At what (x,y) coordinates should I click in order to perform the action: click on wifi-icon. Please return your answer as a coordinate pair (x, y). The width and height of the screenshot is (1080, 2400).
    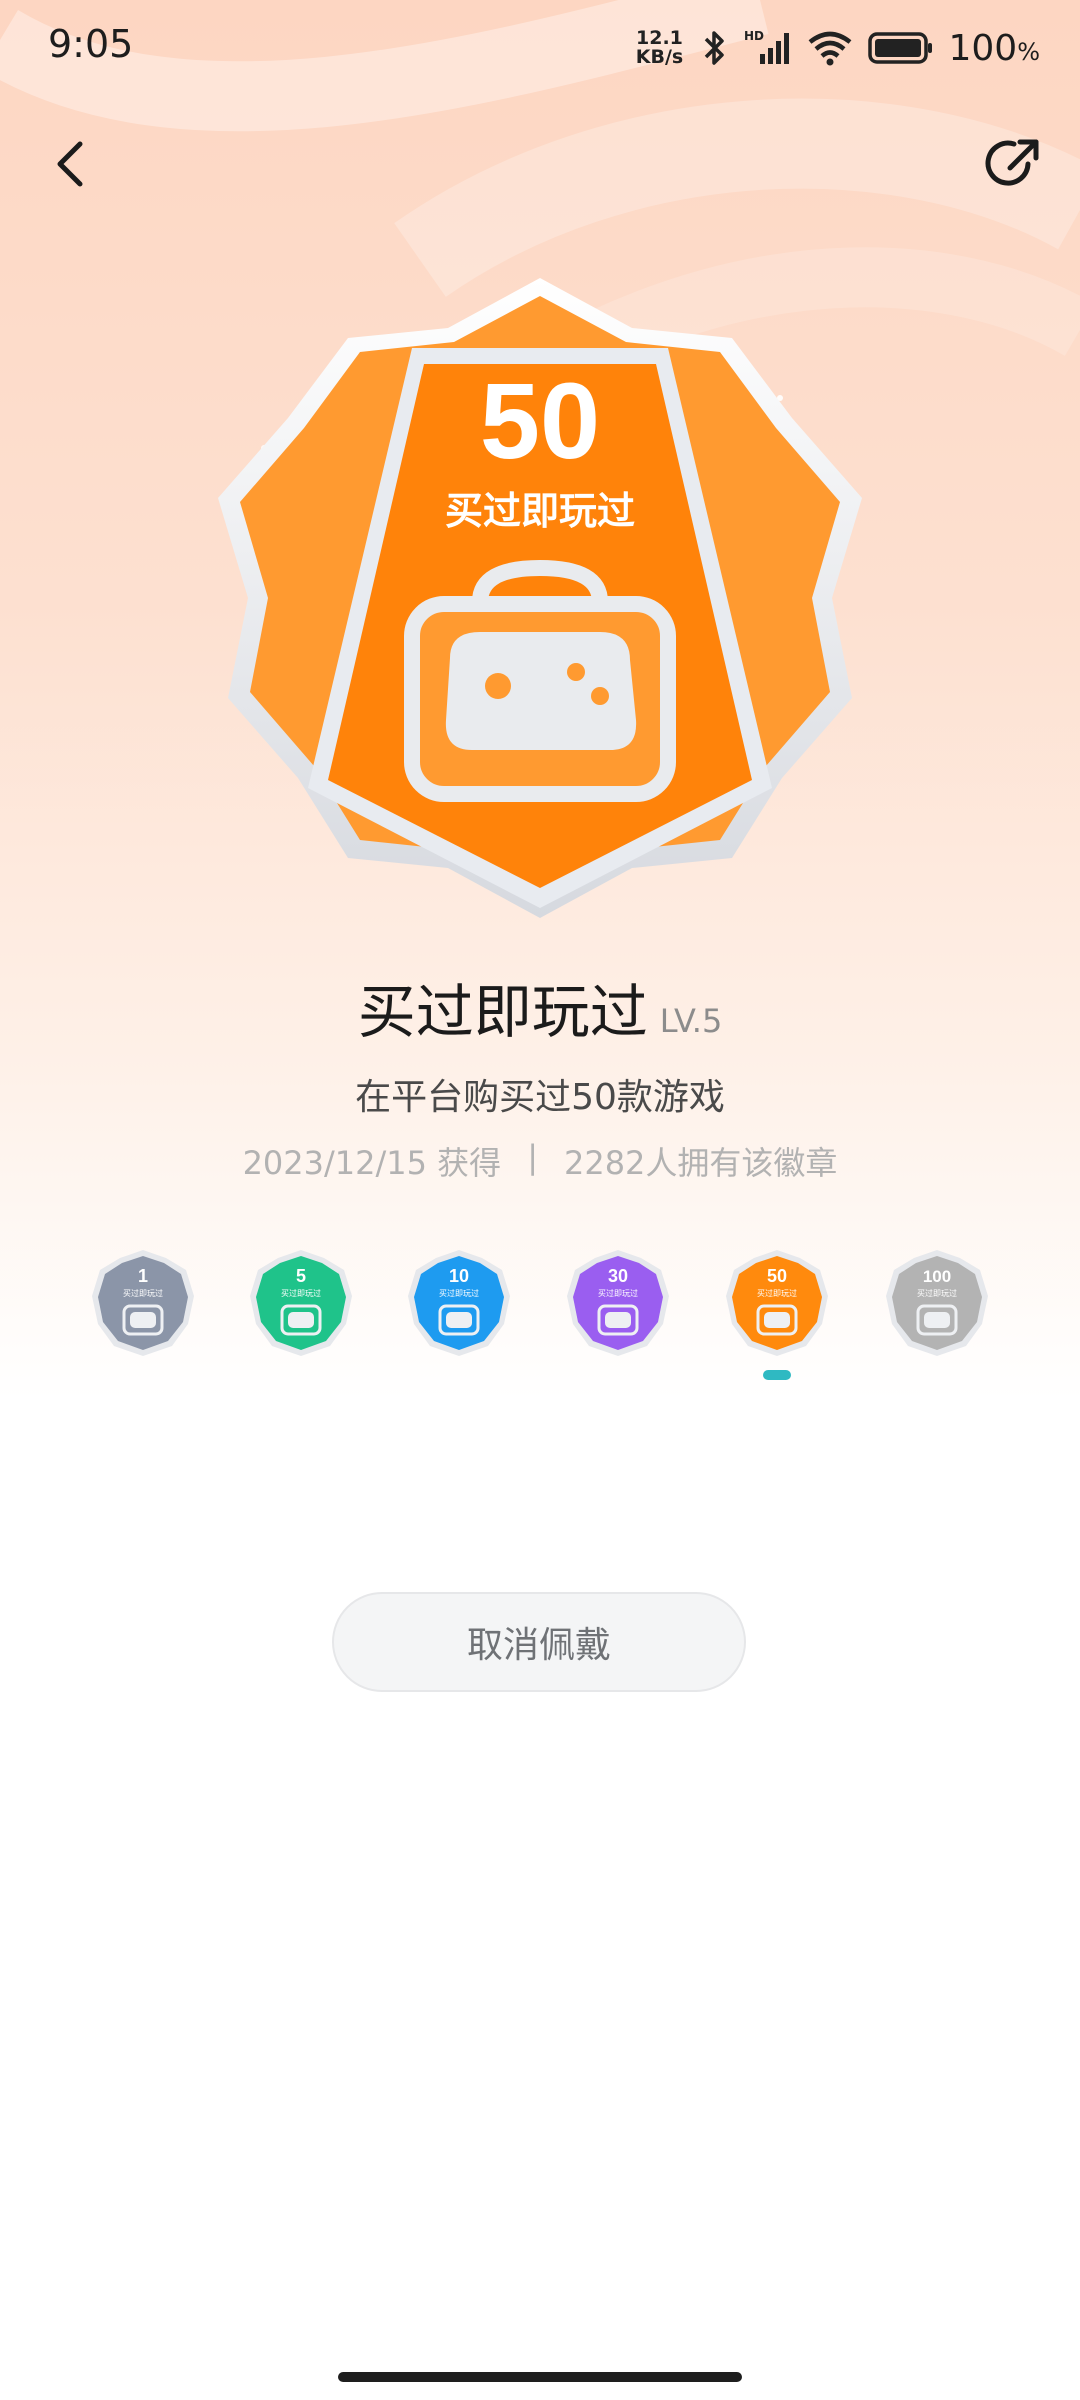
    Looking at the image, I should click on (830, 48).